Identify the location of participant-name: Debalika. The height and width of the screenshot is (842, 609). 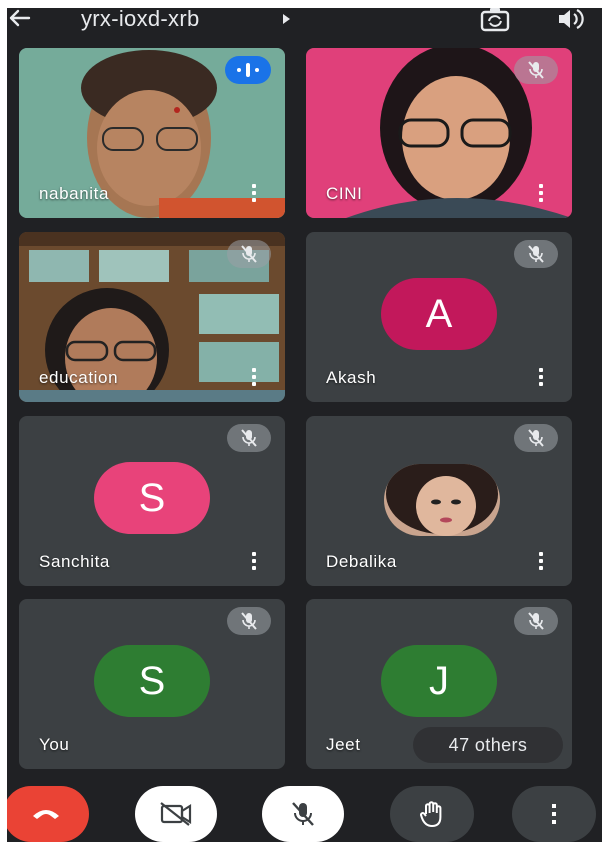
(361, 561).